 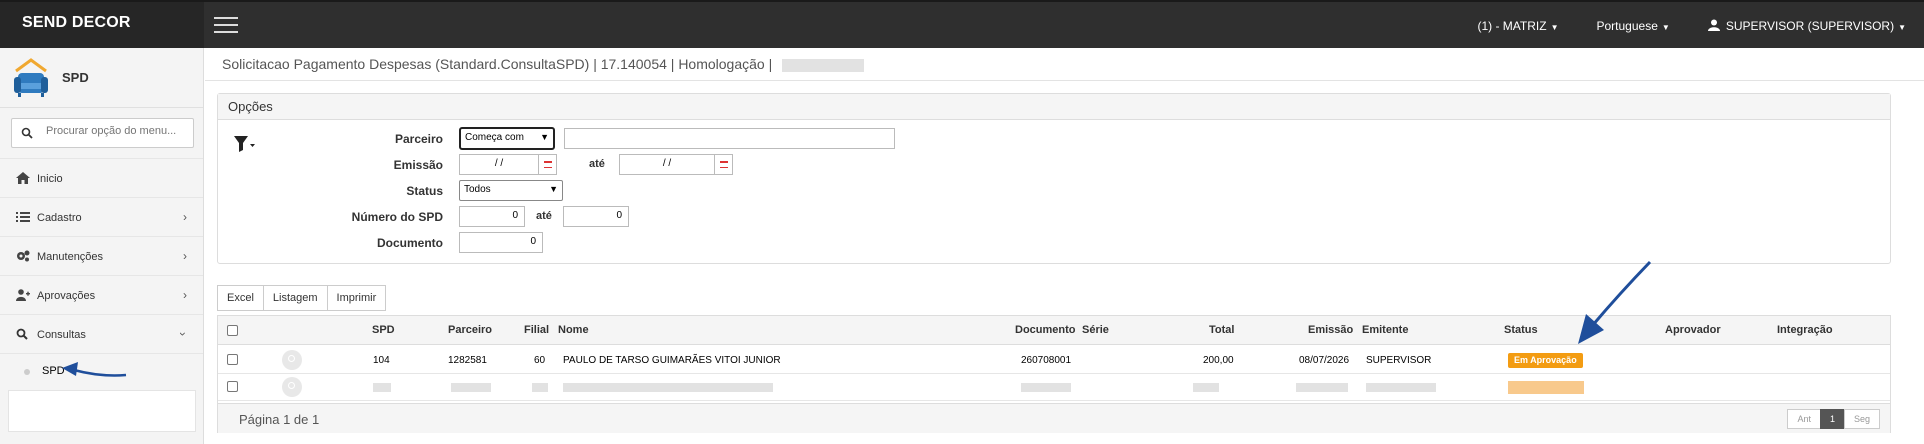 I want to click on sidebar-item-label: Aprovações, so click(x=66, y=296).